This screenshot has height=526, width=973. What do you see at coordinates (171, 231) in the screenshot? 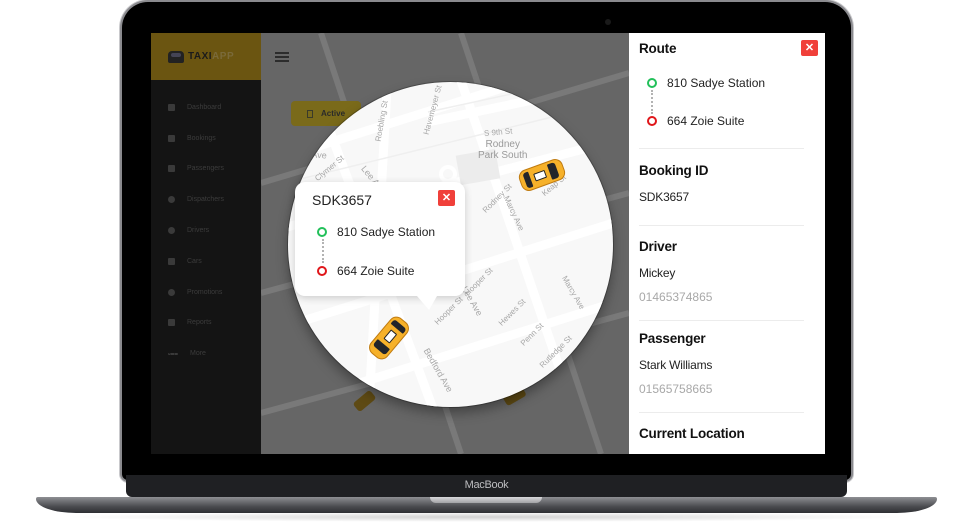
I see `driver-icon` at bounding box center [171, 231].